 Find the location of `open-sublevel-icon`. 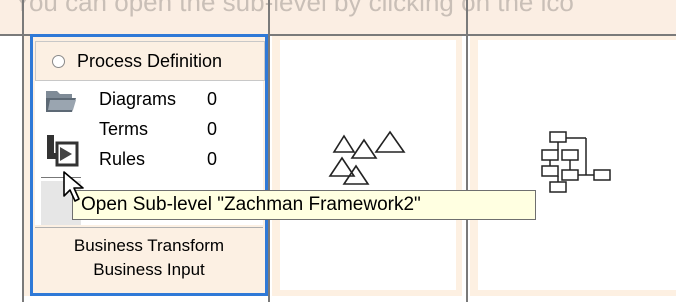

open-sublevel-icon is located at coordinates (62, 152).